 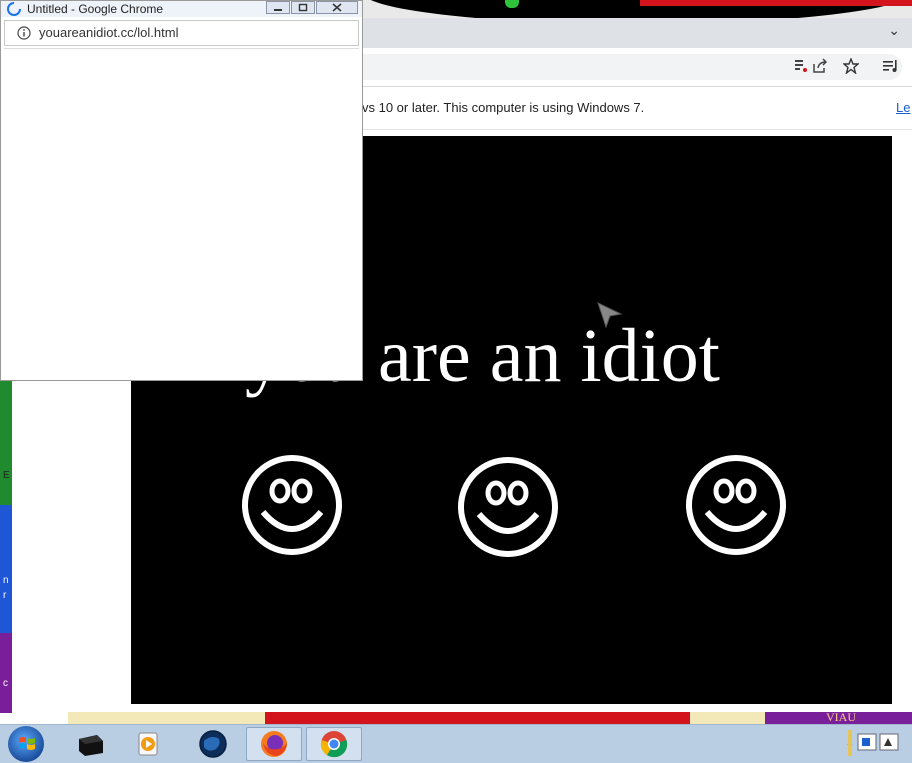 I want to click on taskbar-firefox, so click(x=274, y=744).